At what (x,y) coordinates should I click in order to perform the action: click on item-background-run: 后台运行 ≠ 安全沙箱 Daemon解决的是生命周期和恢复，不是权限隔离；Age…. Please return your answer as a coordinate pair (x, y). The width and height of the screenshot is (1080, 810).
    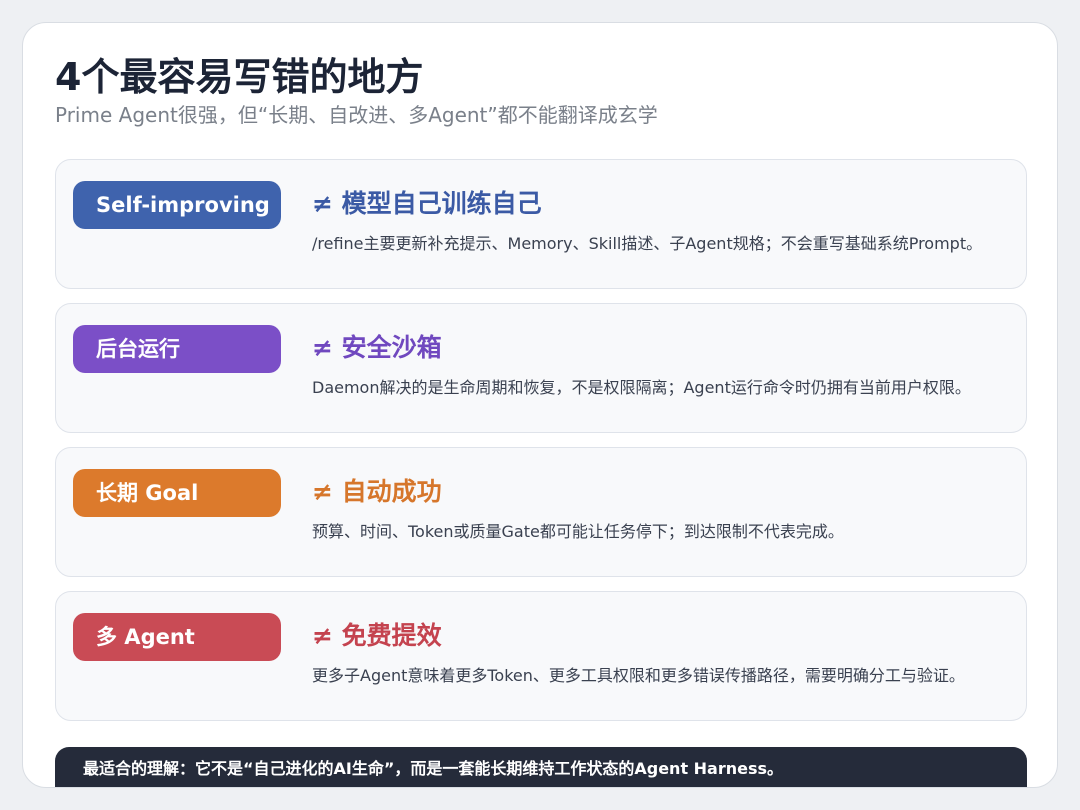
    Looking at the image, I should click on (541, 368).